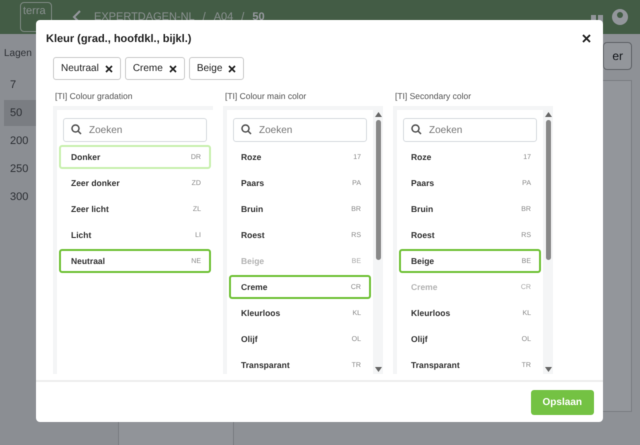 This screenshot has width=640, height=445. What do you see at coordinates (119, 38) in the screenshot?
I see `dialog-title: Kleur (grad., hoofdkl., bijkl.)` at bounding box center [119, 38].